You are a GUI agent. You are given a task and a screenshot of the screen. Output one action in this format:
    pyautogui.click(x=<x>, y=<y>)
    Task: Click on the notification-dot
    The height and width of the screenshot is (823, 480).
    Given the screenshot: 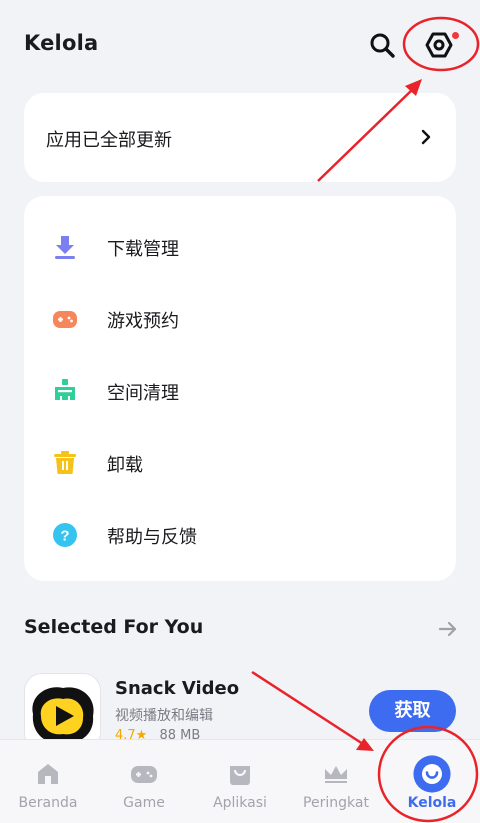 What is the action you would take?
    pyautogui.click(x=455, y=35)
    